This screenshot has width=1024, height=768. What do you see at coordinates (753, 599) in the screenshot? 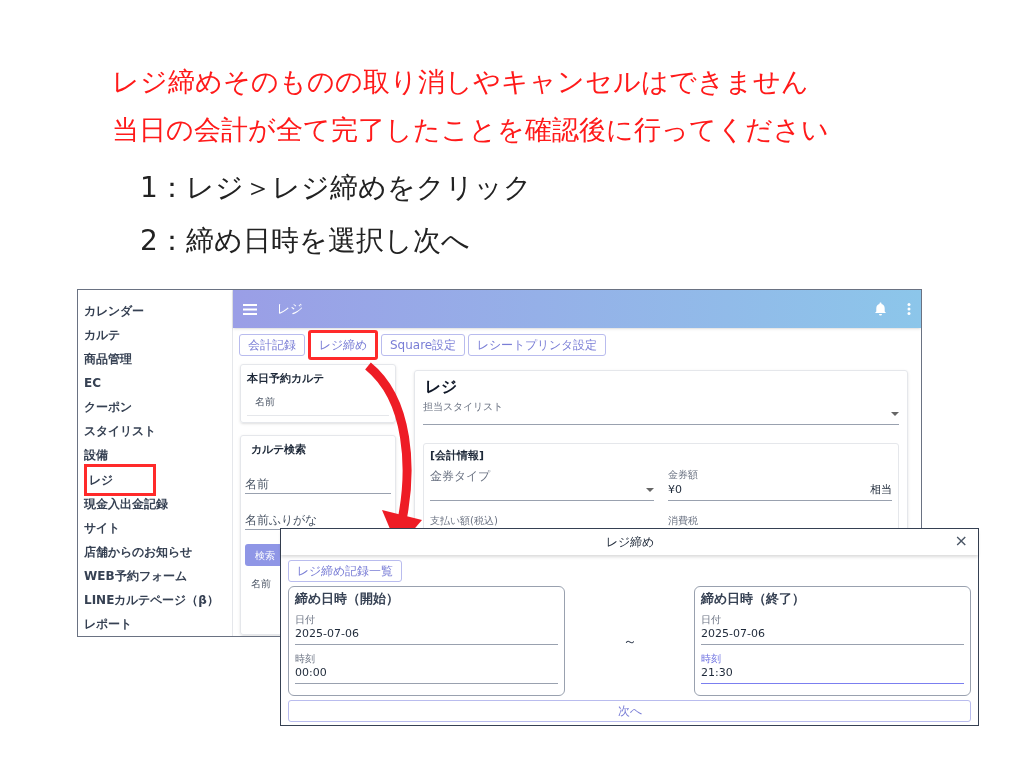
I see `panel-title: 締め日時（終了）` at bounding box center [753, 599].